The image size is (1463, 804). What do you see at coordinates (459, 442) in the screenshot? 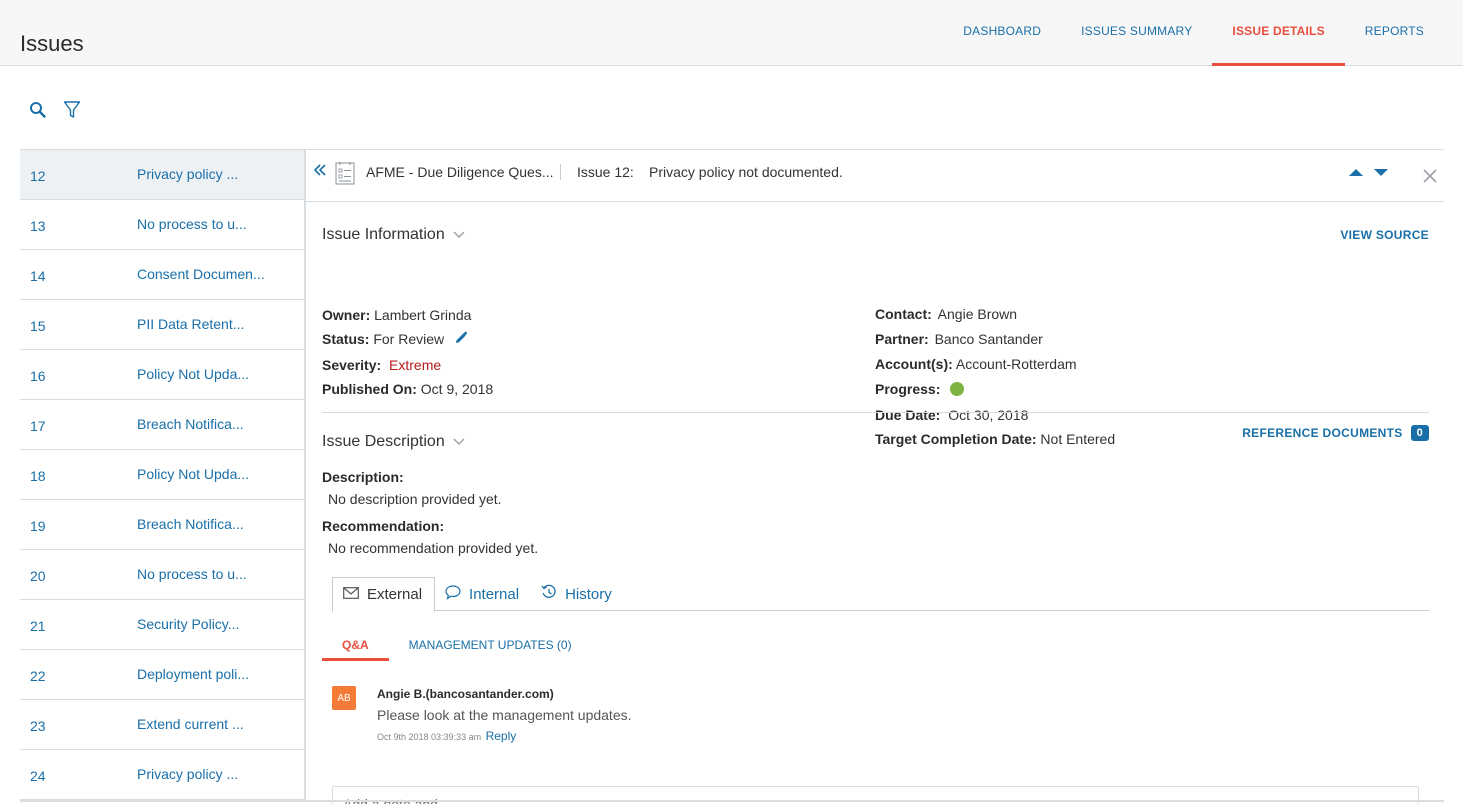
I see `chevron-down-icon` at bounding box center [459, 442].